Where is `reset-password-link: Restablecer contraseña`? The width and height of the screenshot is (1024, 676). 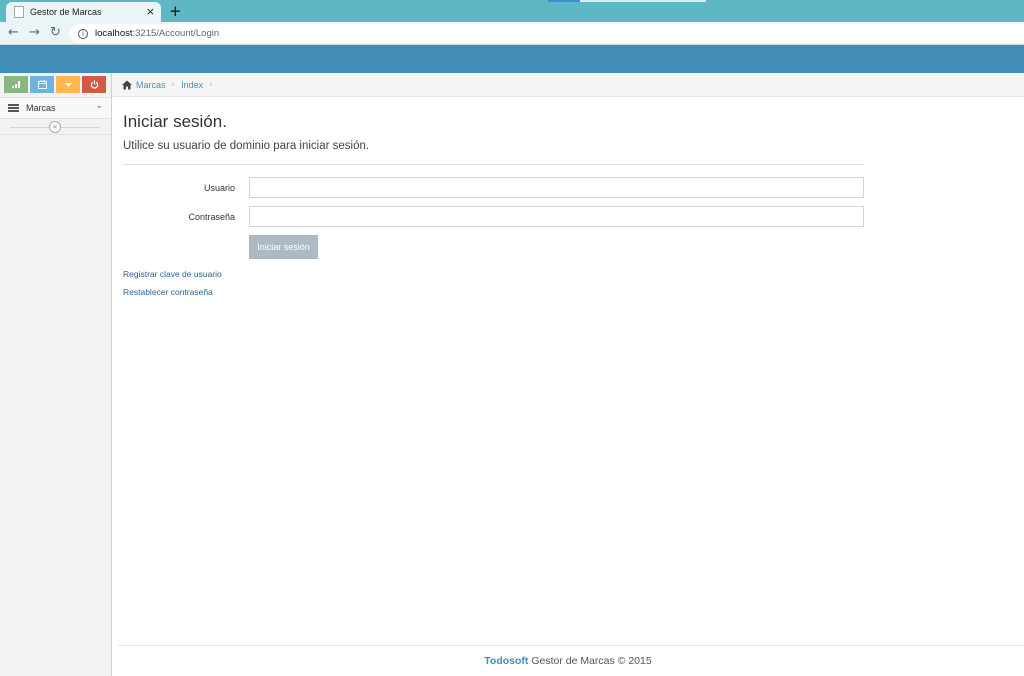 reset-password-link: Restablecer contraseña is located at coordinates (168, 292).